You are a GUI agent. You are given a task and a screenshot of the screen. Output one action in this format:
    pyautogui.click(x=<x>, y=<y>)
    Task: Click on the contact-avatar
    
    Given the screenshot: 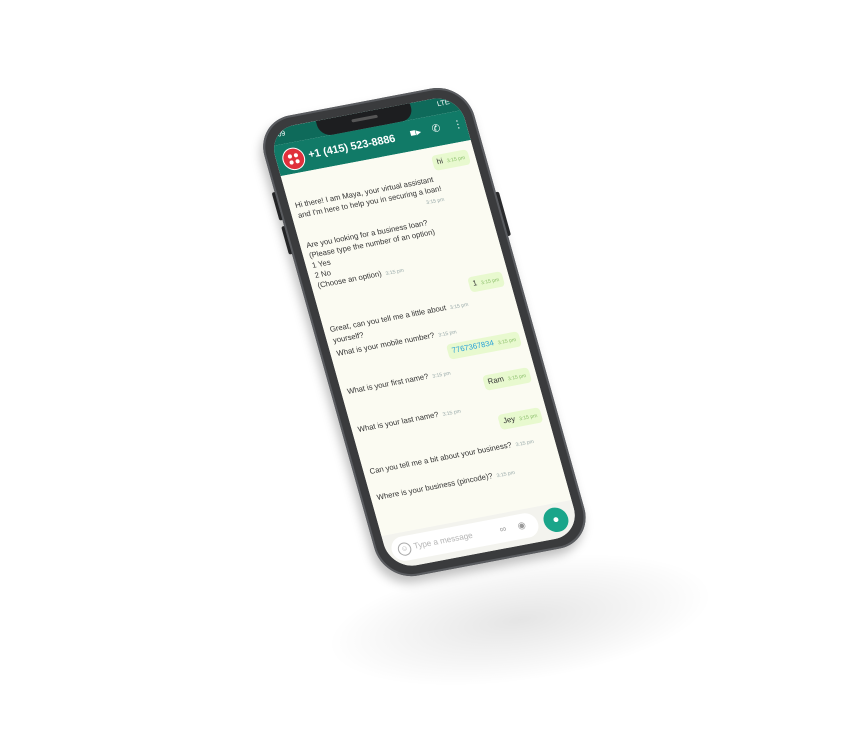 What is the action you would take?
    pyautogui.click(x=293, y=158)
    